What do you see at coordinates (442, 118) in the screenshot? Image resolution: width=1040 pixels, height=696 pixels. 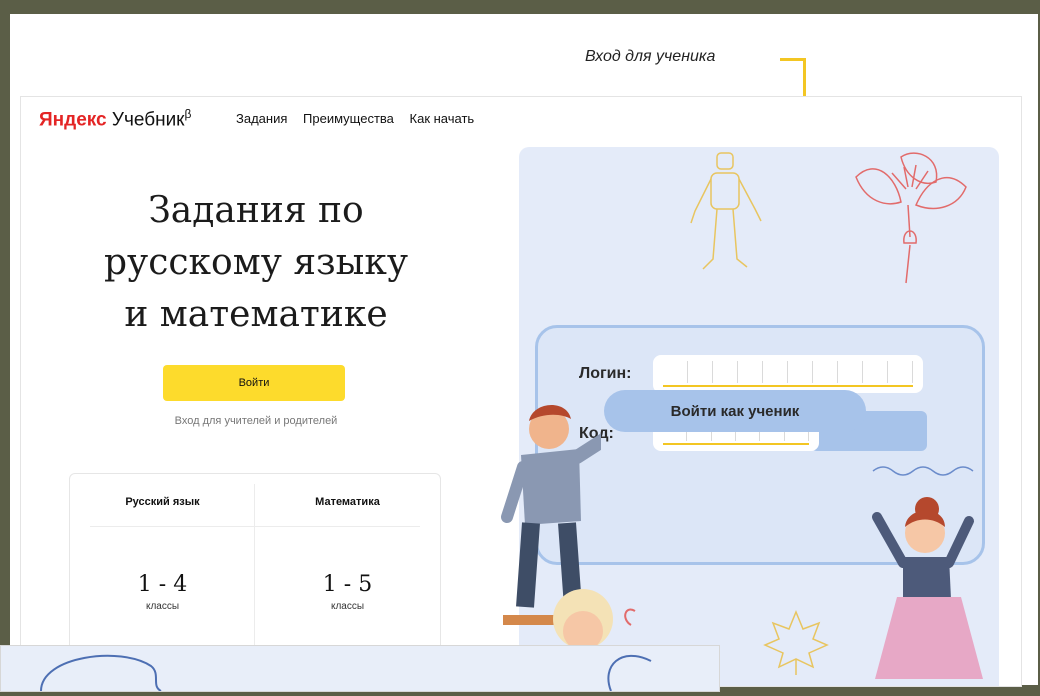 I see `nav-item-how-to-start: Как начать` at bounding box center [442, 118].